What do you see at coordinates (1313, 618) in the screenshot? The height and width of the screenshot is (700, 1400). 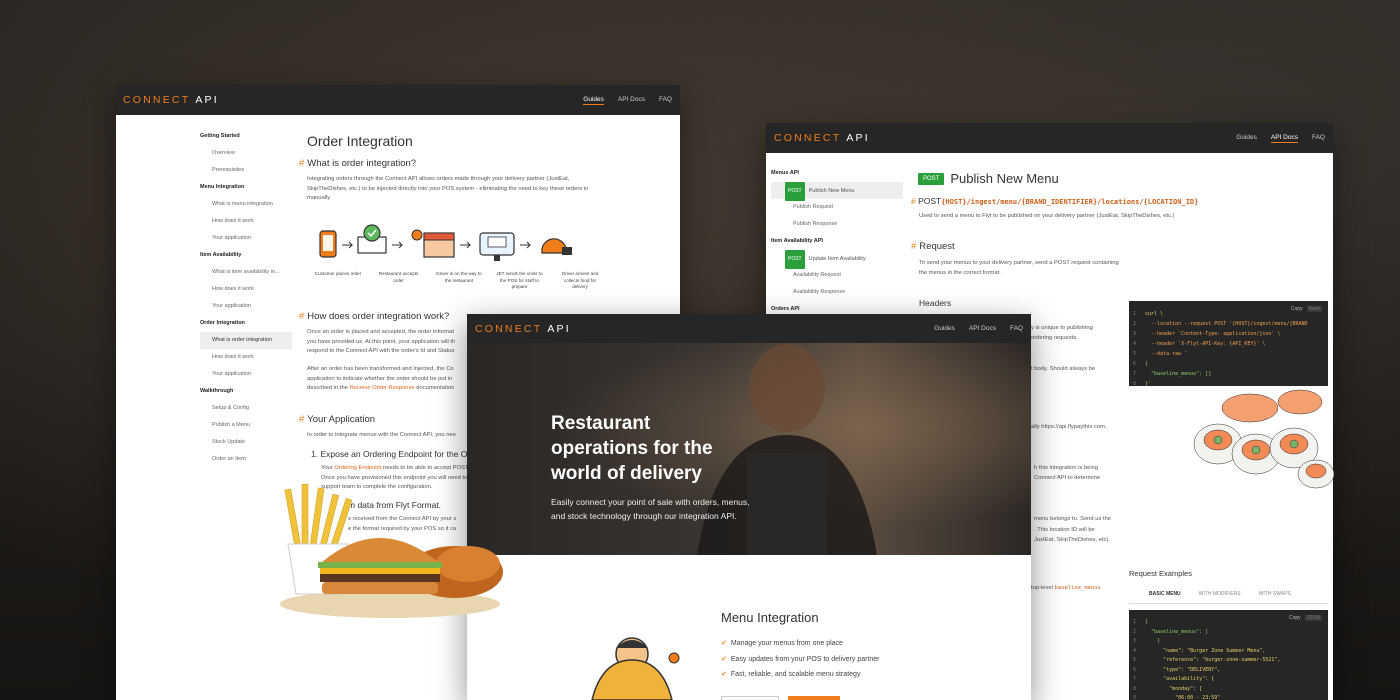 I see `lang-badge: JSON` at bounding box center [1313, 618].